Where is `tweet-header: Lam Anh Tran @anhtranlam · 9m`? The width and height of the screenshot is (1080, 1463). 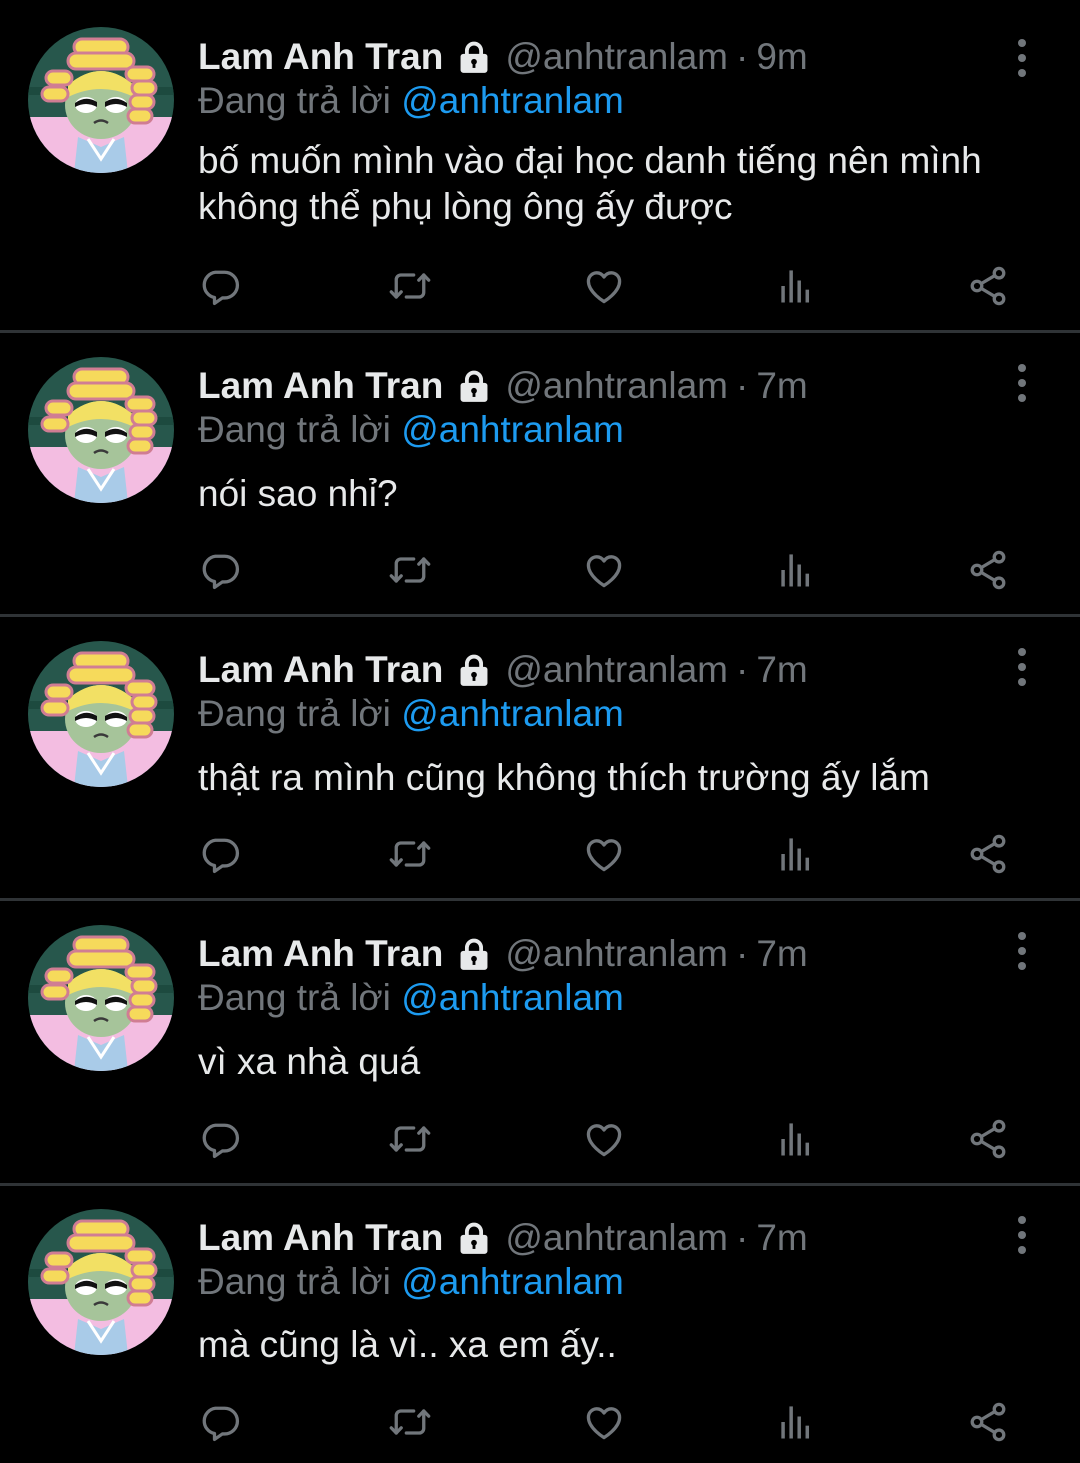
tweet-header: Lam Anh Tran @anhtranlam · 9m is located at coordinates (503, 57).